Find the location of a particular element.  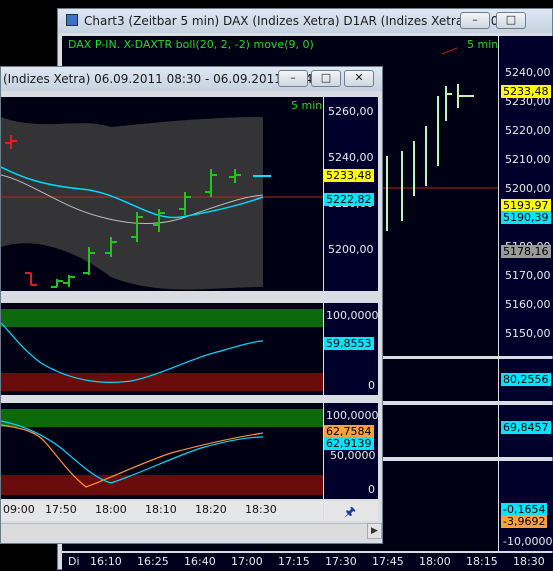

front-horizontal-scrollbar is located at coordinates (184, 531).